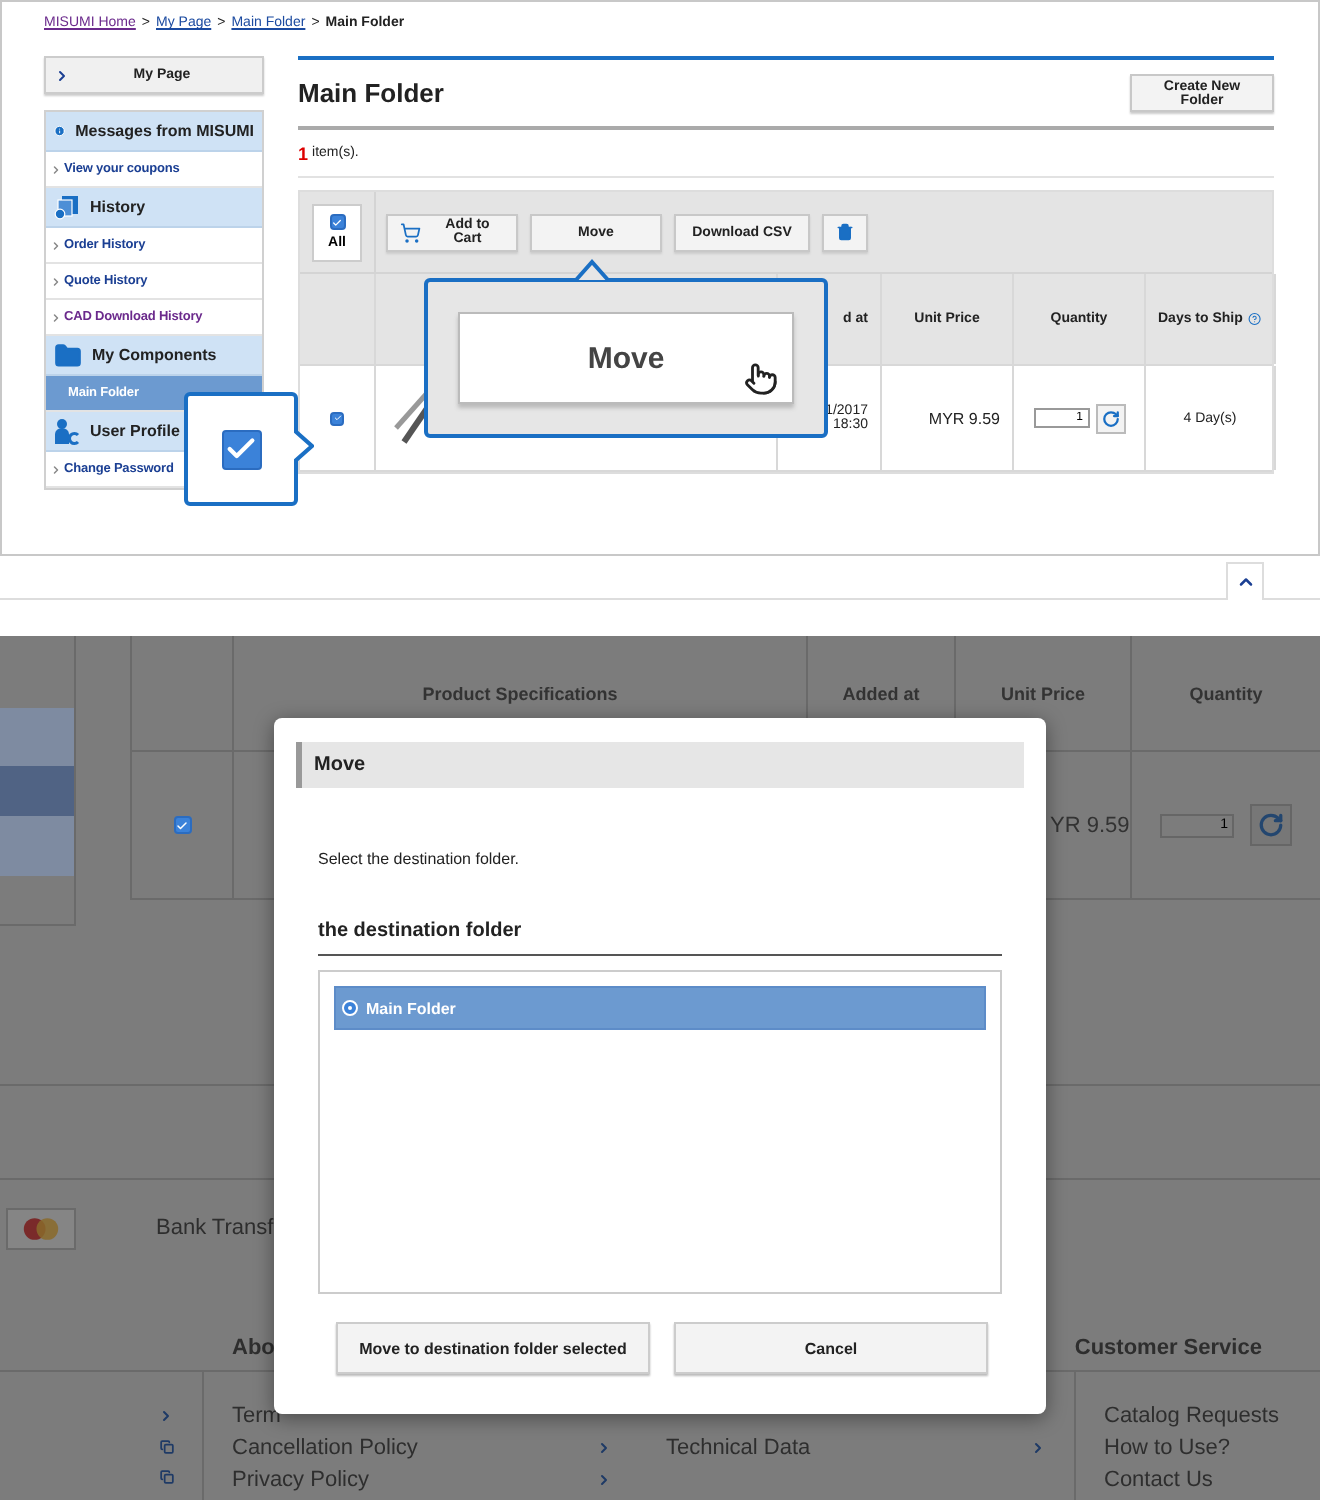  What do you see at coordinates (520, 693) in the screenshot?
I see `column-header: Product Specifications` at bounding box center [520, 693].